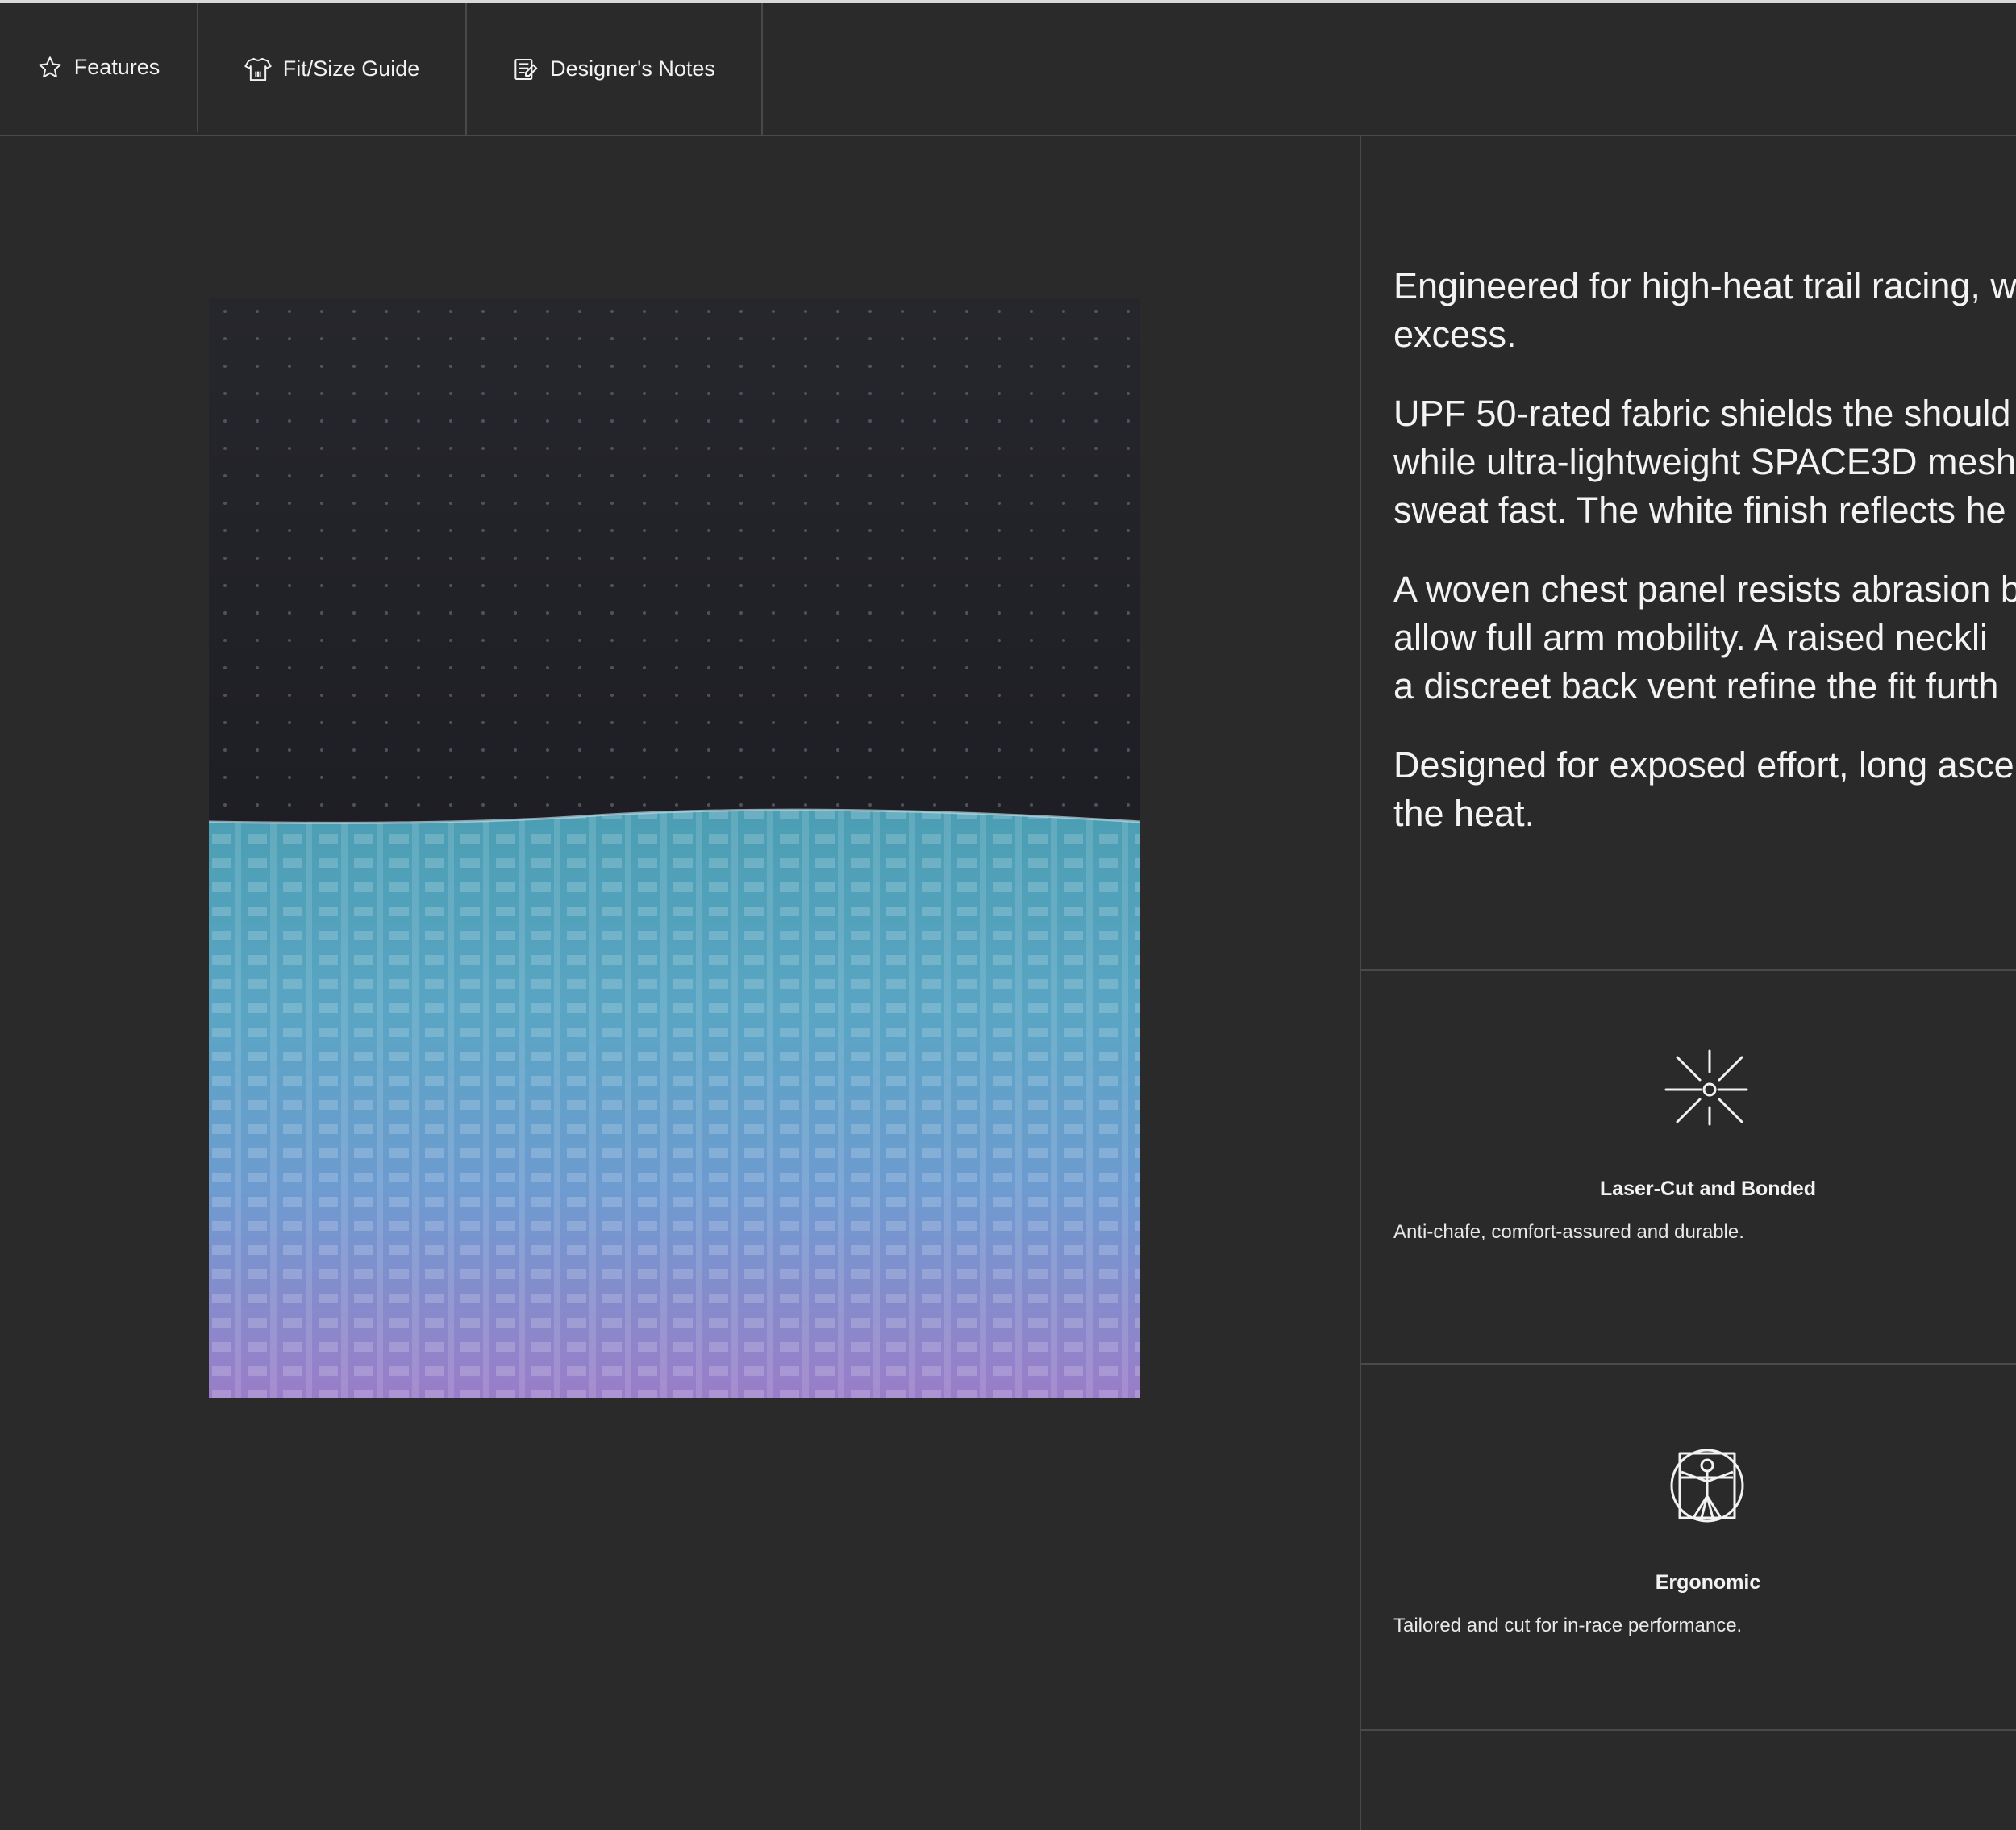  What do you see at coordinates (1707, 1092) in the screenshot?
I see `laser-burst-icon` at bounding box center [1707, 1092].